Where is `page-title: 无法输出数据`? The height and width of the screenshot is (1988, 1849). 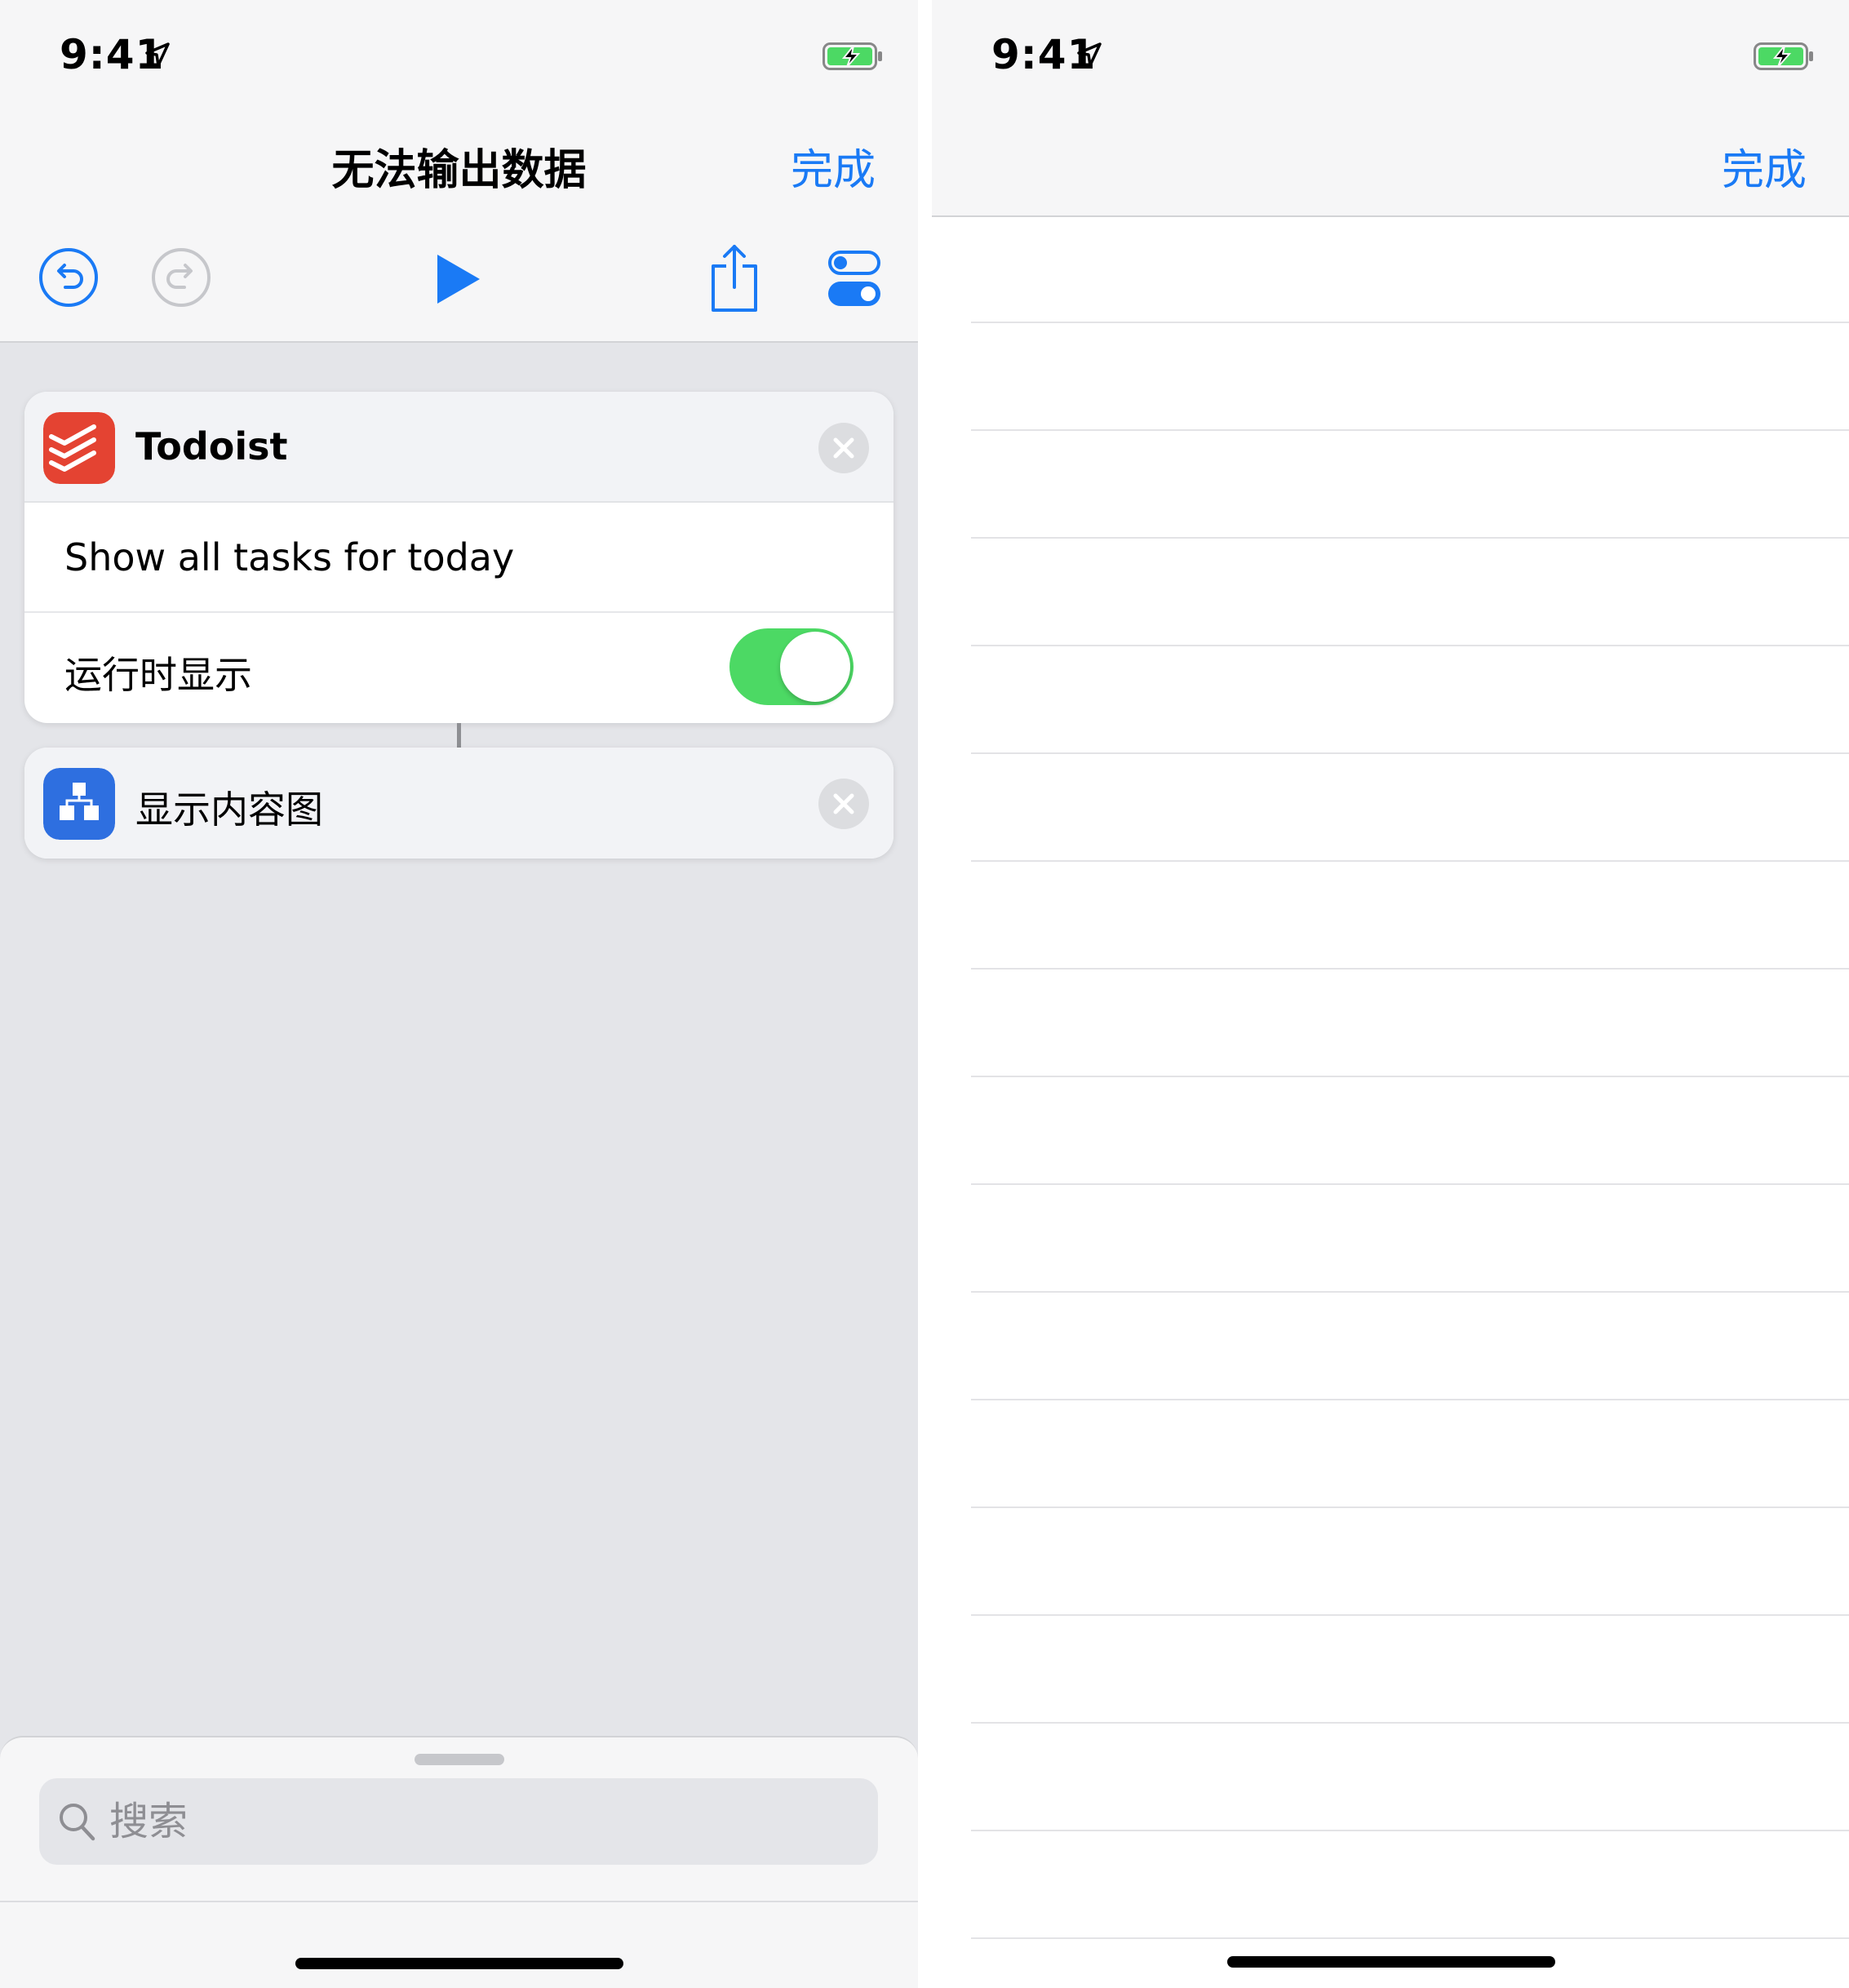
page-title: 无法输出数据 is located at coordinates (459, 170).